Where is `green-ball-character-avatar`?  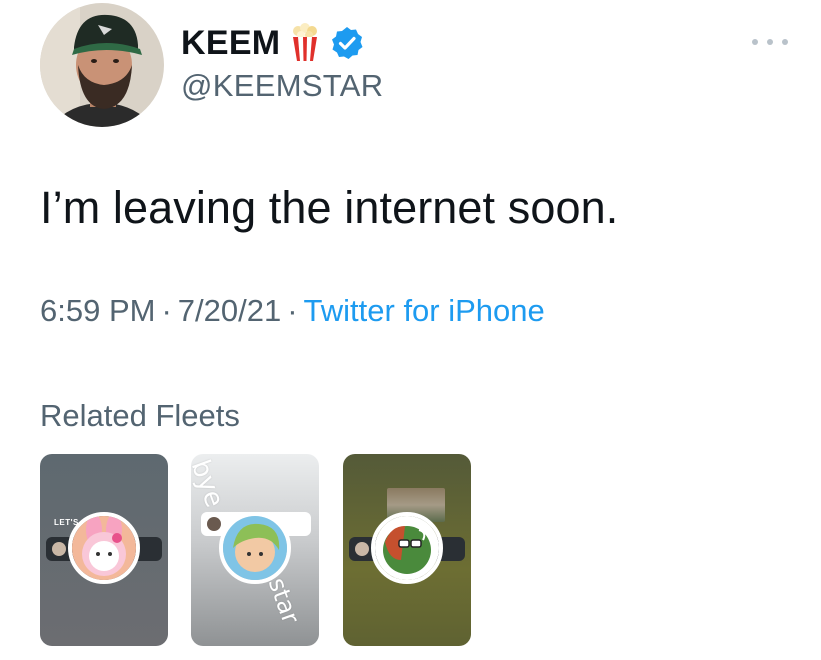 green-ball-character-avatar is located at coordinates (407, 548).